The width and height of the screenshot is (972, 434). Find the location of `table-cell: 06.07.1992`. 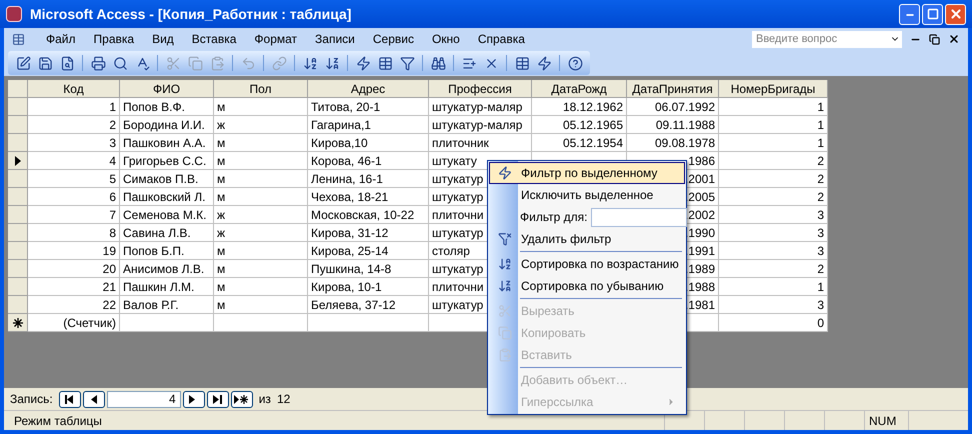

table-cell: 06.07.1992 is located at coordinates (673, 107).